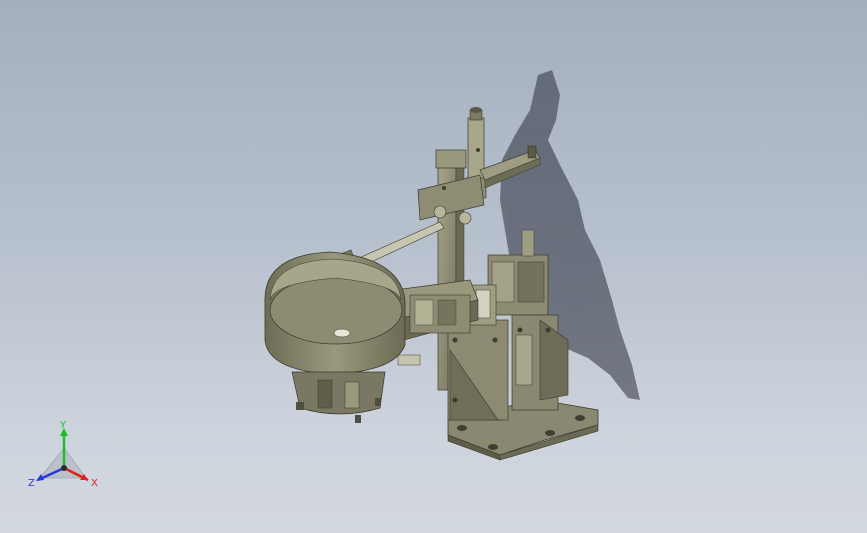  I want to click on vibratory-bowl, so click(335, 337).